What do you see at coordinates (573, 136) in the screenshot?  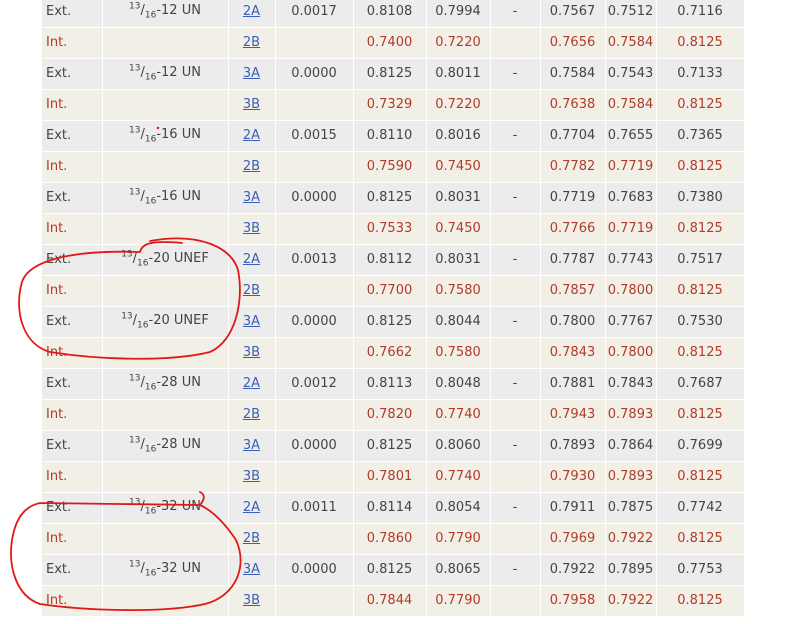 I see `value-cell: 0.7704` at bounding box center [573, 136].